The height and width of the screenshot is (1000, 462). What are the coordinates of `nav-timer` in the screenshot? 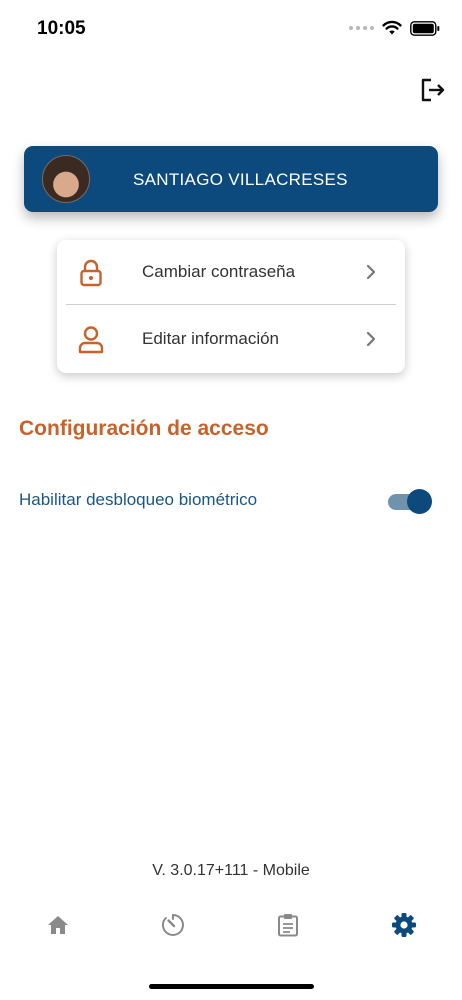 It's located at (173, 925).